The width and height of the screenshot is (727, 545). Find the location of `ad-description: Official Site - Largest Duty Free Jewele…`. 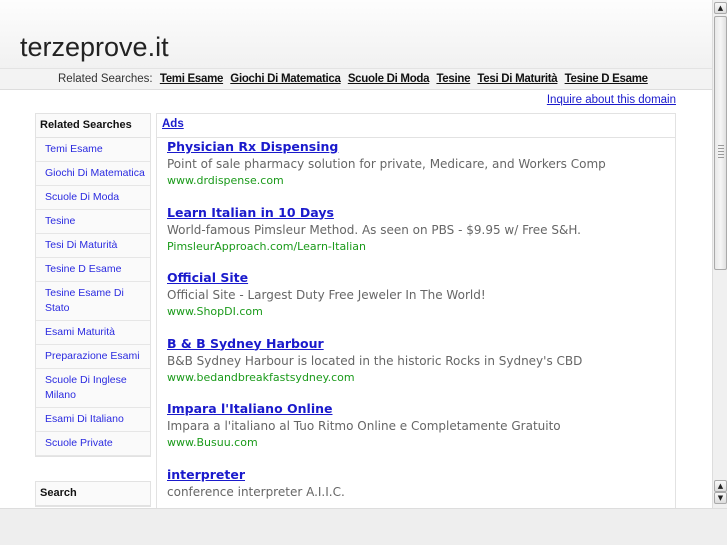

ad-description: Official Site - Largest Duty Free Jewele… is located at coordinates (326, 295).